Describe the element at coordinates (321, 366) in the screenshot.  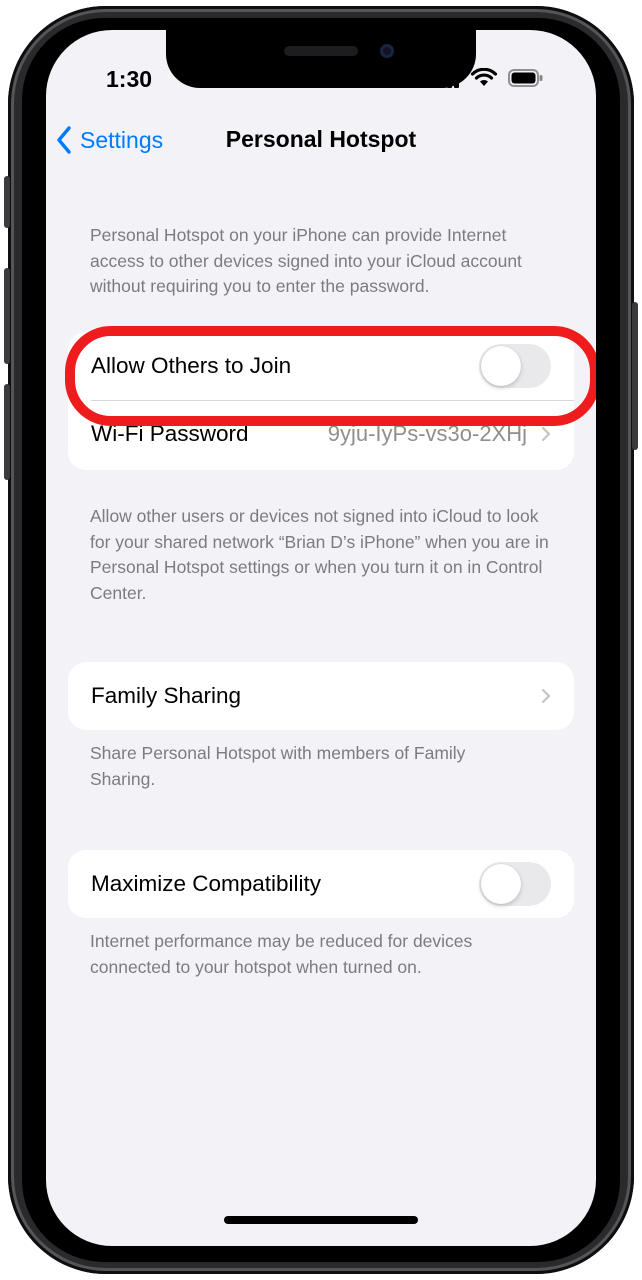
I see `allow-others-row: Allow Others to Join` at that location.